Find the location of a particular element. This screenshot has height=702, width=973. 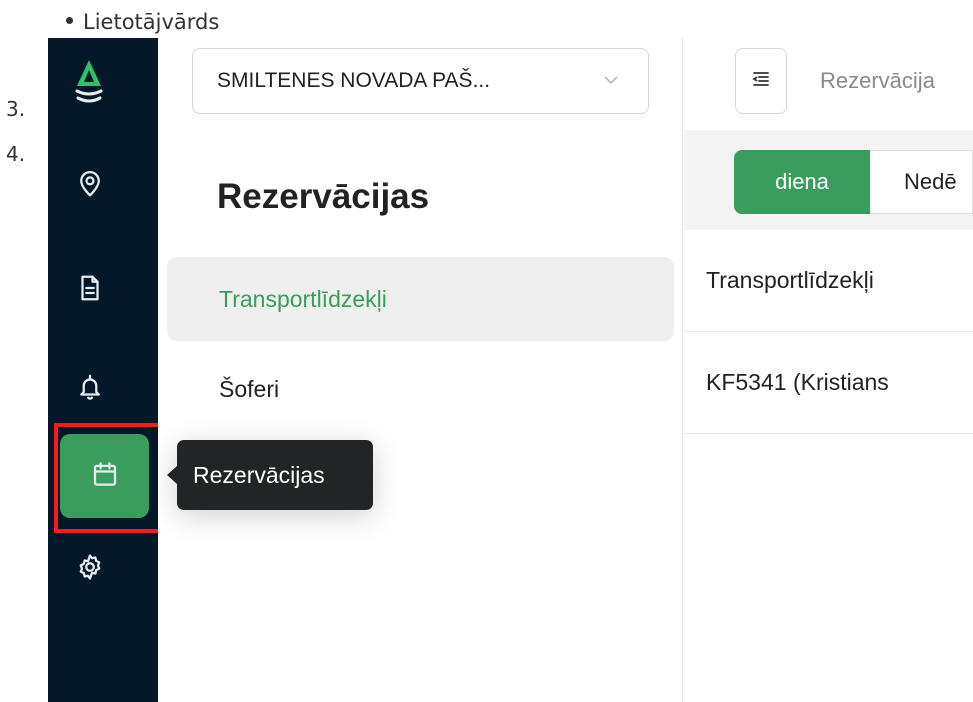

chevron-down-icon is located at coordinates (611, 80).